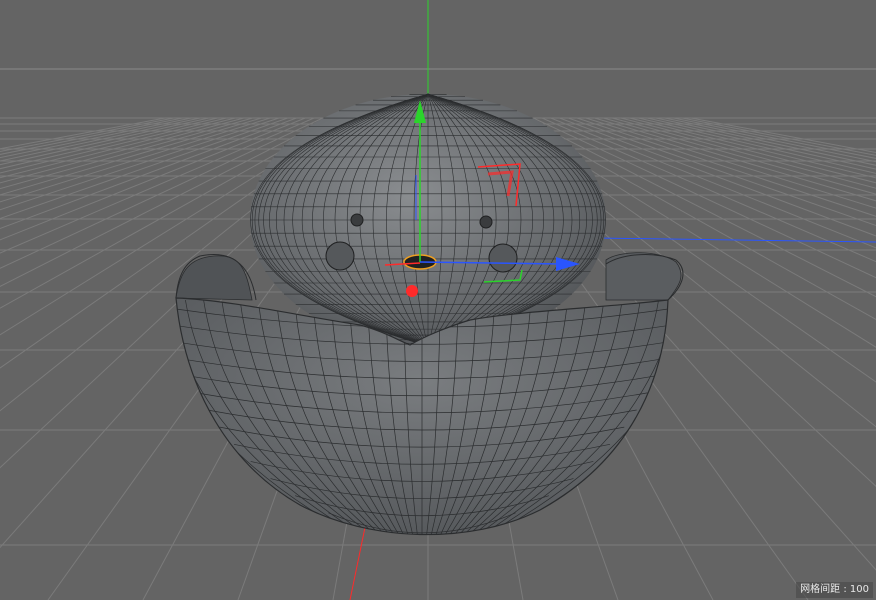 The width and height of the screenshot is (876, 600). Describe the element at coordinates (643, 276) in the screenshot. I see `bowl-inner-right` at that location.